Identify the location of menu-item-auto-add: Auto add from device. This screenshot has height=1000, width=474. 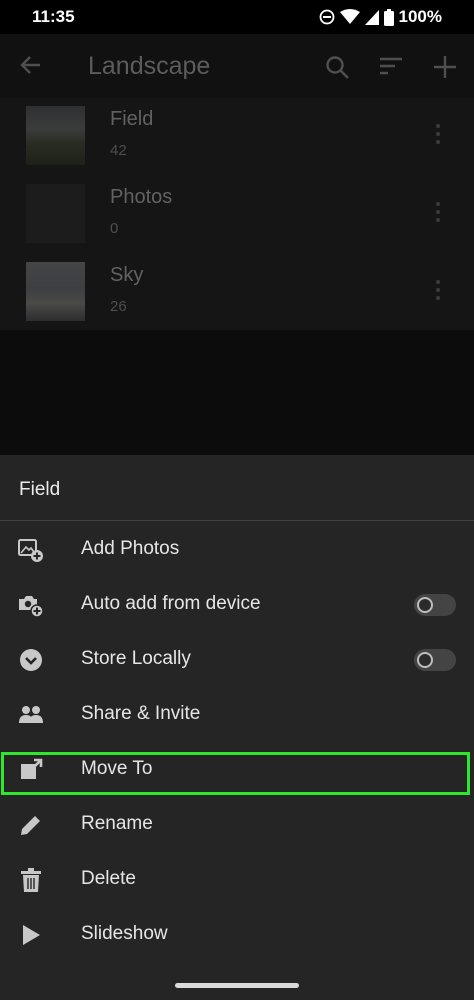
(237, 604).